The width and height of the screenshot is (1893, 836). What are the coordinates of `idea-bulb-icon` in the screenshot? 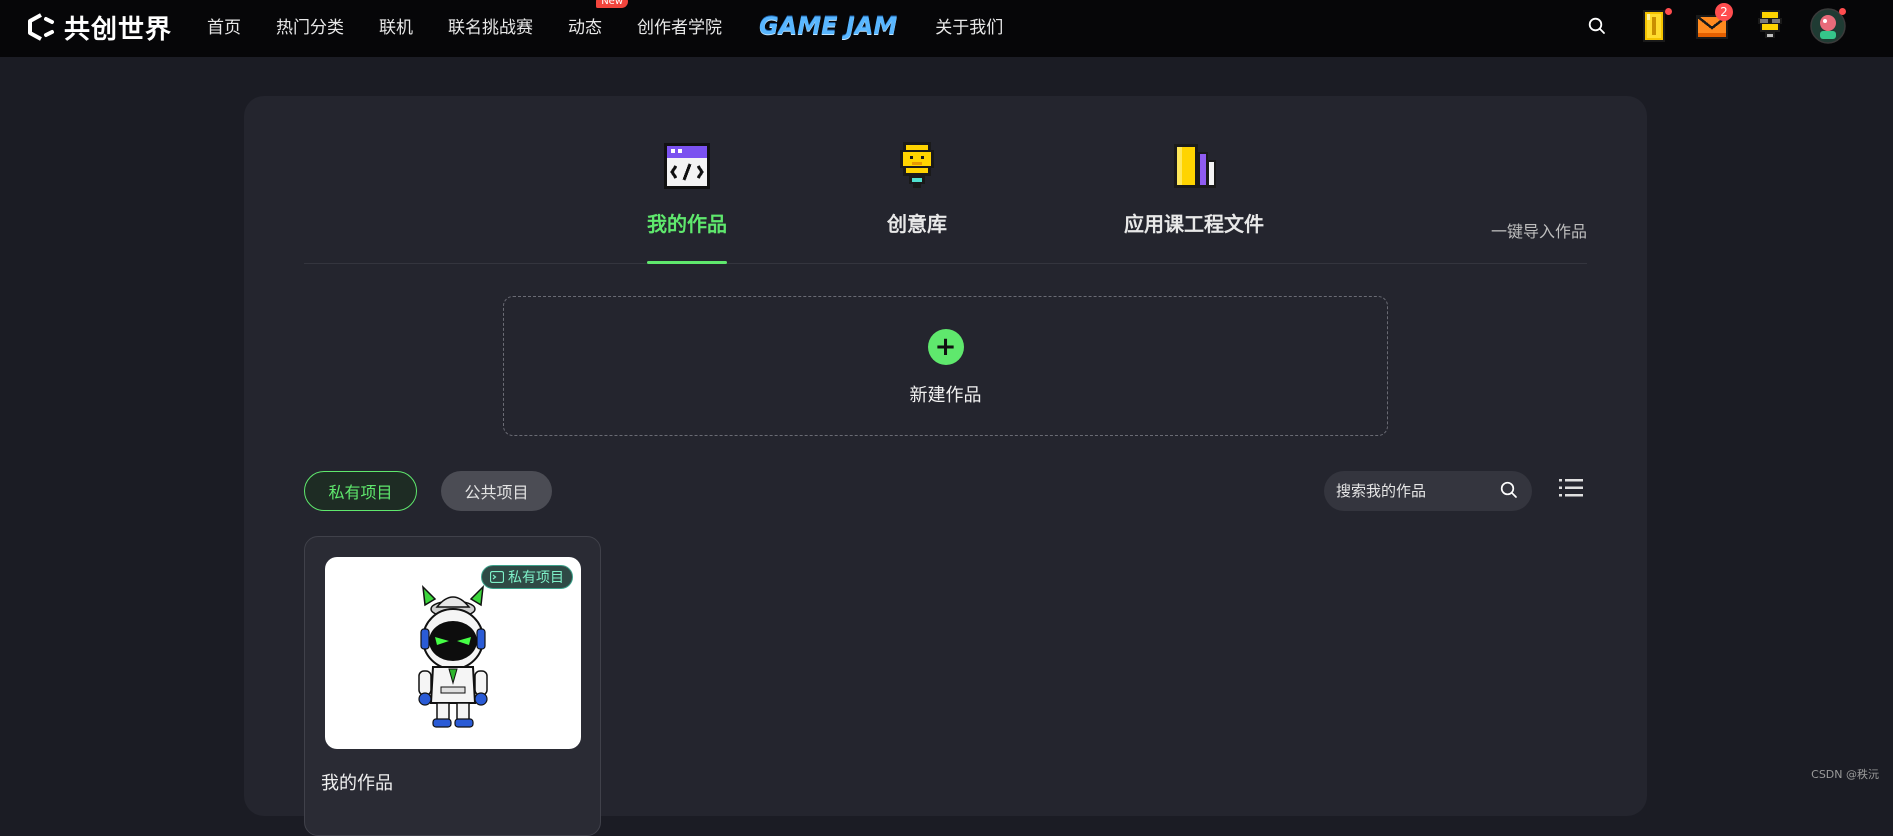 It's located at (1770, 26).